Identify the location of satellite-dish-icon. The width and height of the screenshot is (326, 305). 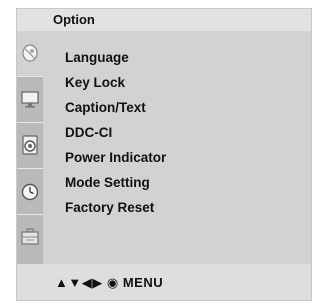
(30, 53).